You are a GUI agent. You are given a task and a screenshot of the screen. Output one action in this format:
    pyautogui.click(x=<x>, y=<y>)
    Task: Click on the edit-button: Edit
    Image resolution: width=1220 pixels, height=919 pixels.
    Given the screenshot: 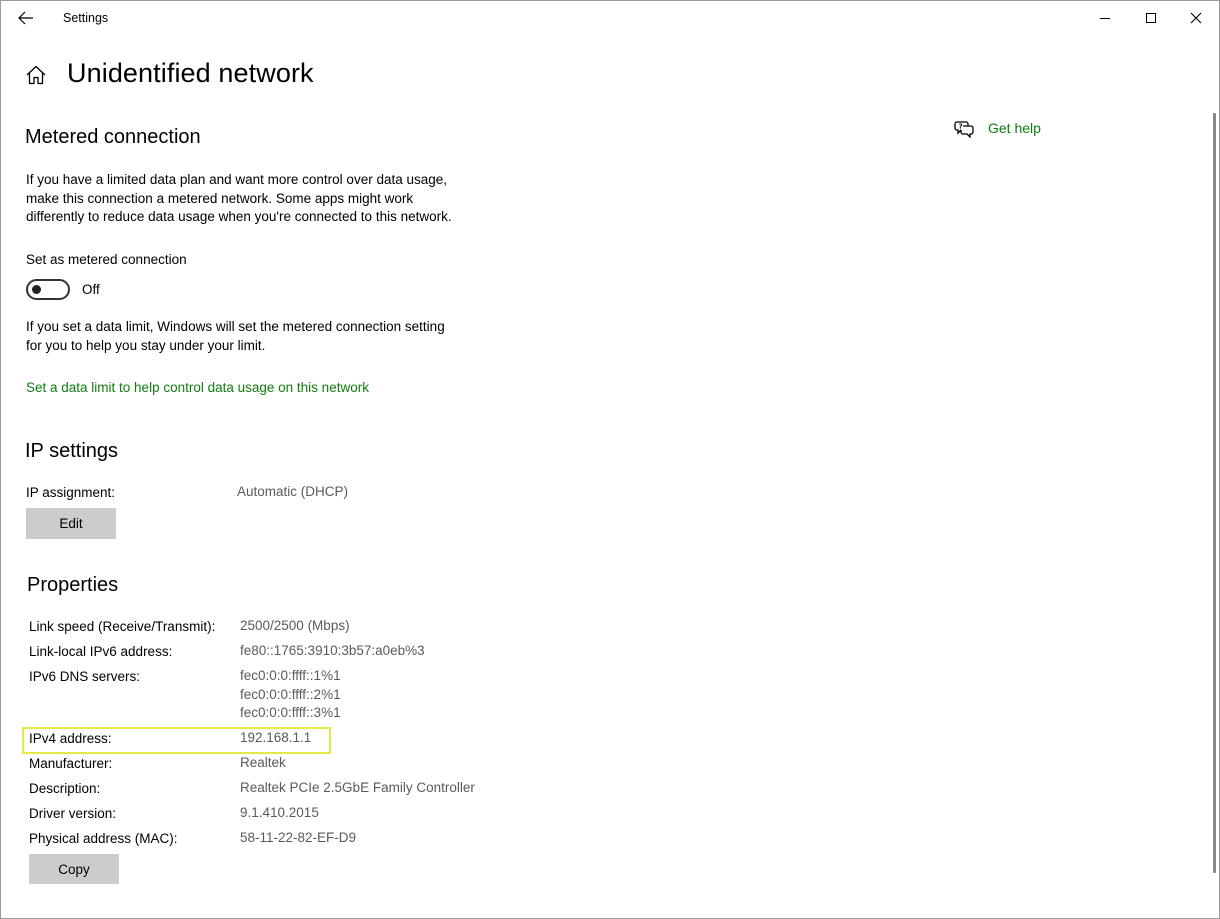 What is the action you would take?
    pyautogui.click(x=71, y=523)
    